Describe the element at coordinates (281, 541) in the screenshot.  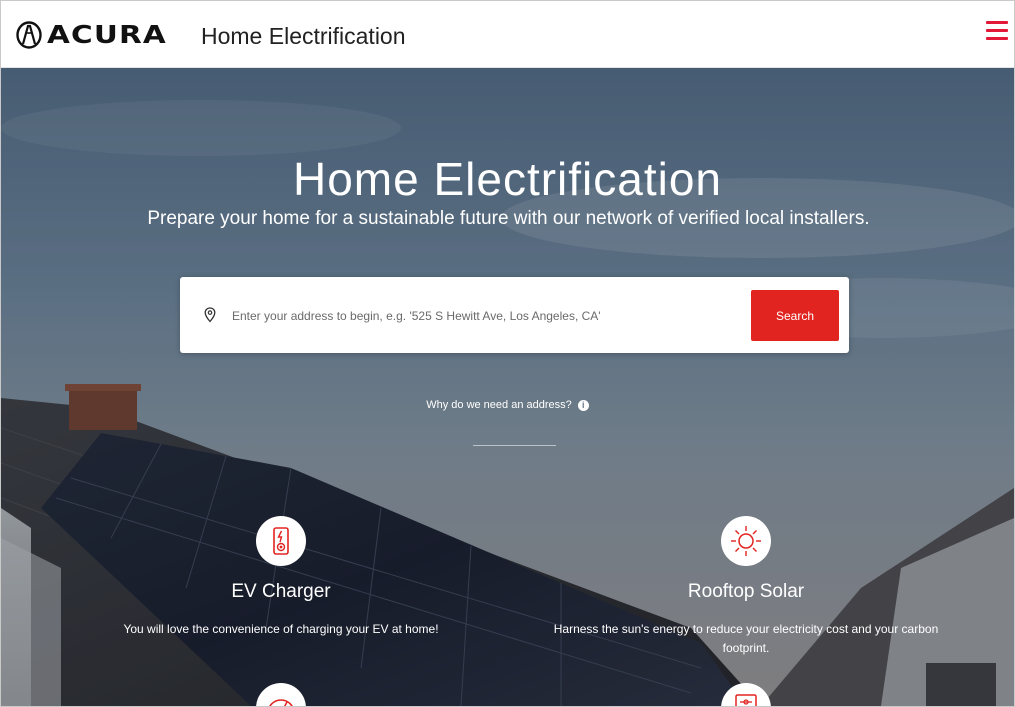
I see `ev-charger-icon` at that location.